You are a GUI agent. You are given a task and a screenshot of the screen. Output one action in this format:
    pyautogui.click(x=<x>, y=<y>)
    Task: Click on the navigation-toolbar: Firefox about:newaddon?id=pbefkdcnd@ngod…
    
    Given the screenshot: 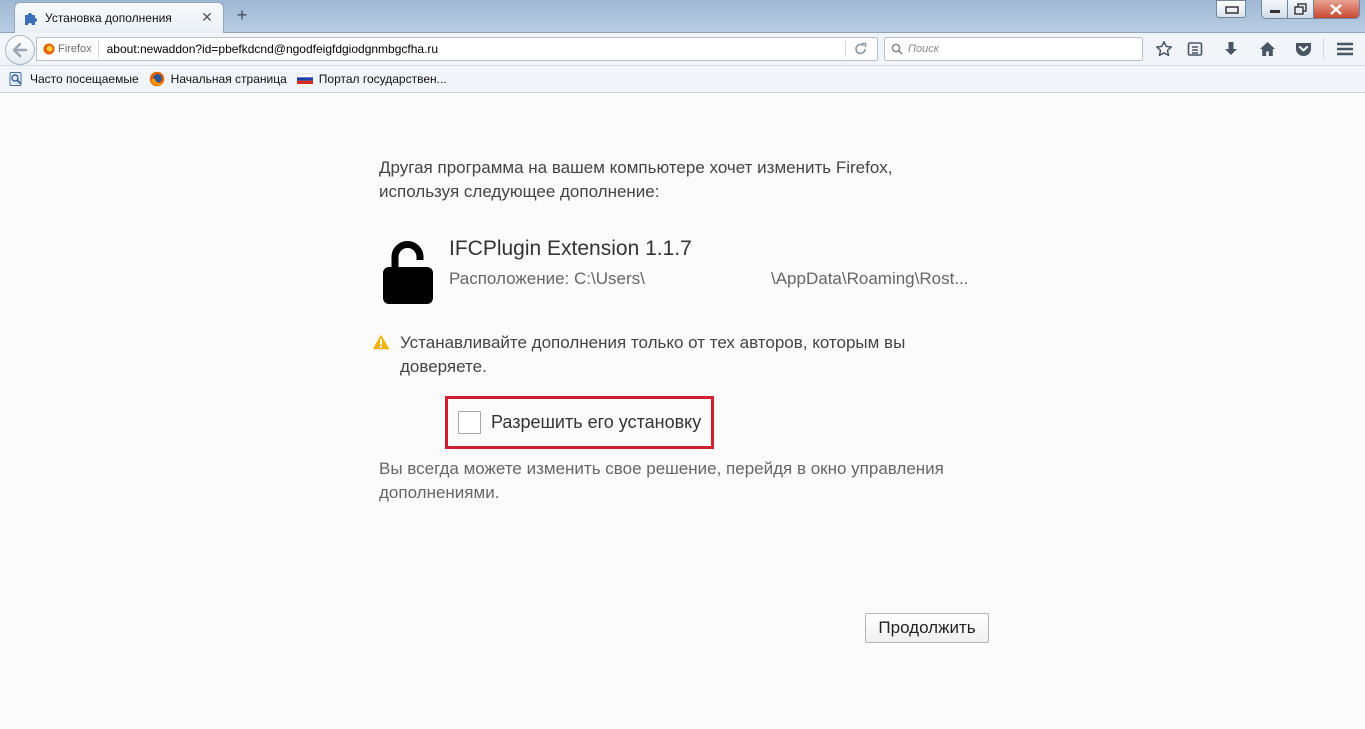 What is the action you would take?
    pyautogui.click(x=682, y=49)
    